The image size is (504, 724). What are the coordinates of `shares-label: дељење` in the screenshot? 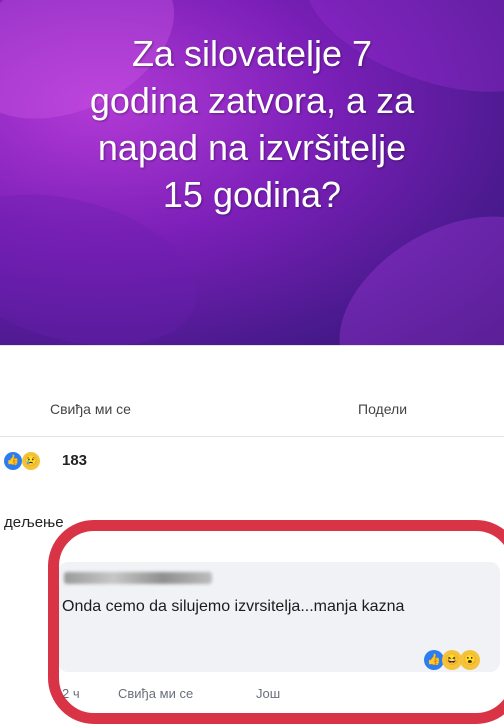 It's located at (34, 522).